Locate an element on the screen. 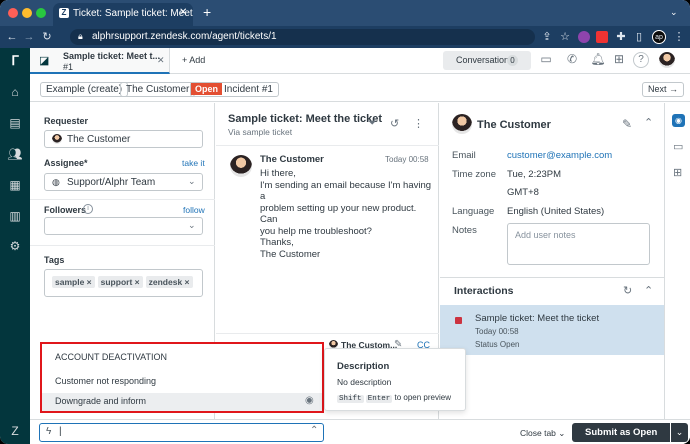 This screenshot has width=690, height=444. tag-chip: zendesk × is located at coordinates (169, 282).